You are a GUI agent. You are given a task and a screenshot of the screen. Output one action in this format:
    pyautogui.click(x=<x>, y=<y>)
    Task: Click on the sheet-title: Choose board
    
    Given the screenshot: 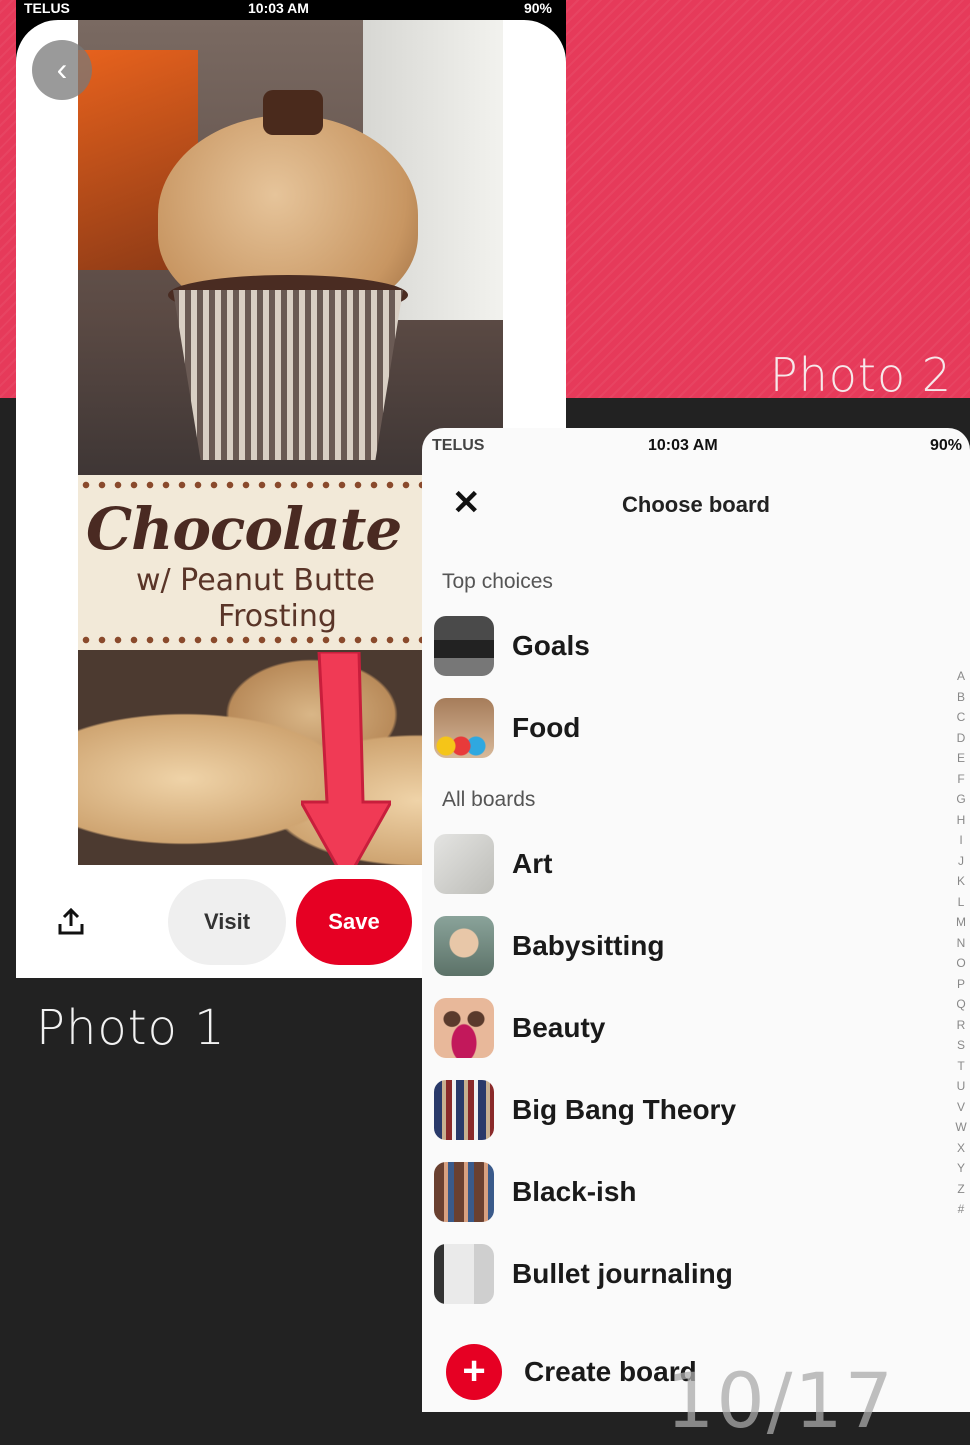 What is the action you would take?
    pyautogui.click(x=696, y=504)
    